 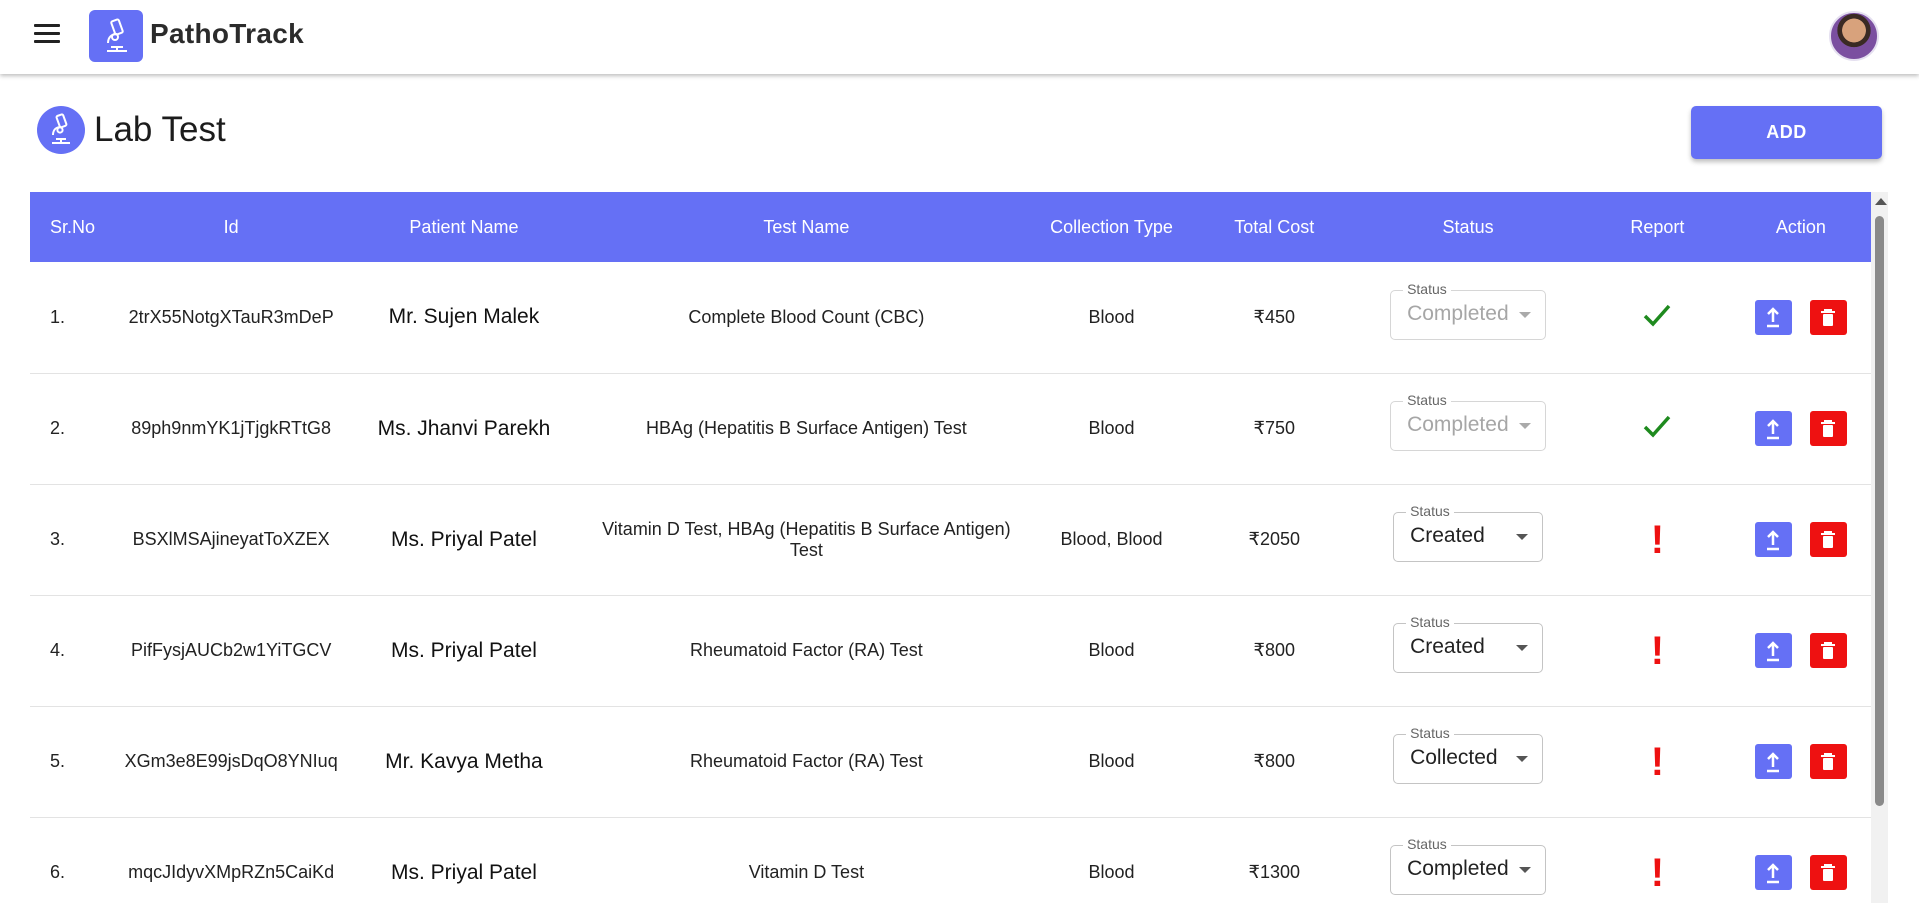 I want to click on cell-srno: 2., so click(x=75, y=429).